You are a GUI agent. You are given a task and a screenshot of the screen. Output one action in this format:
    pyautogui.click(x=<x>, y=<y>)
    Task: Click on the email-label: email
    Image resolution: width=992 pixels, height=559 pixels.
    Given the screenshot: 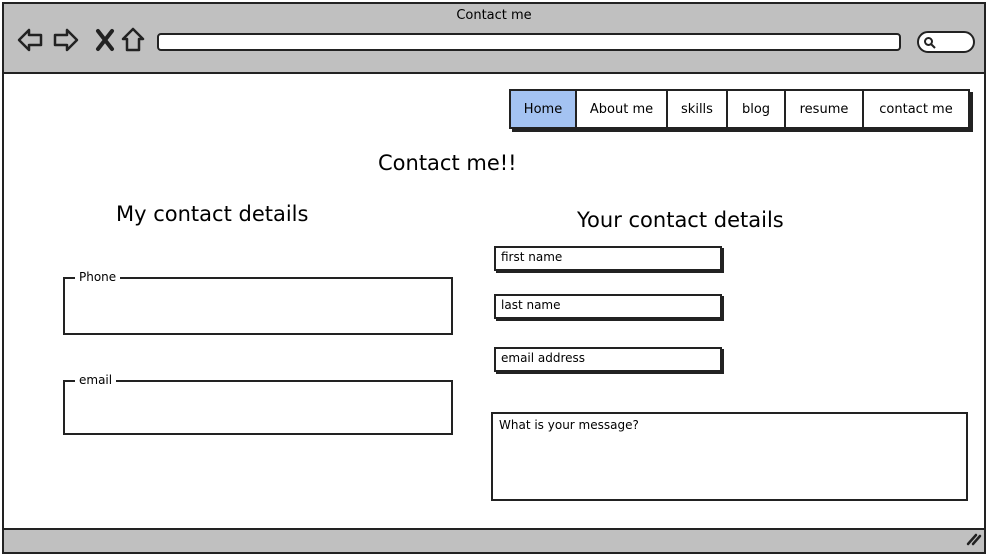 What is the action you would take?
    pyautogui.click(x=96, y=380)
    